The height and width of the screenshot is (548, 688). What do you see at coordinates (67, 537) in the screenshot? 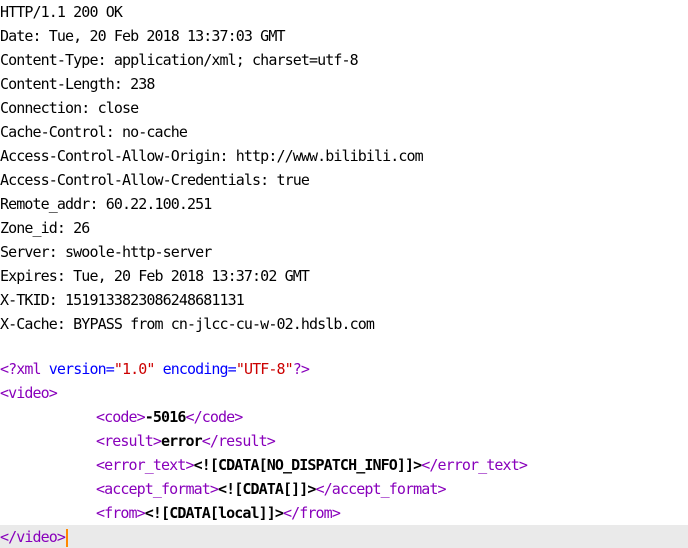
I see `text-cursor` at bounding box center [67, 537].